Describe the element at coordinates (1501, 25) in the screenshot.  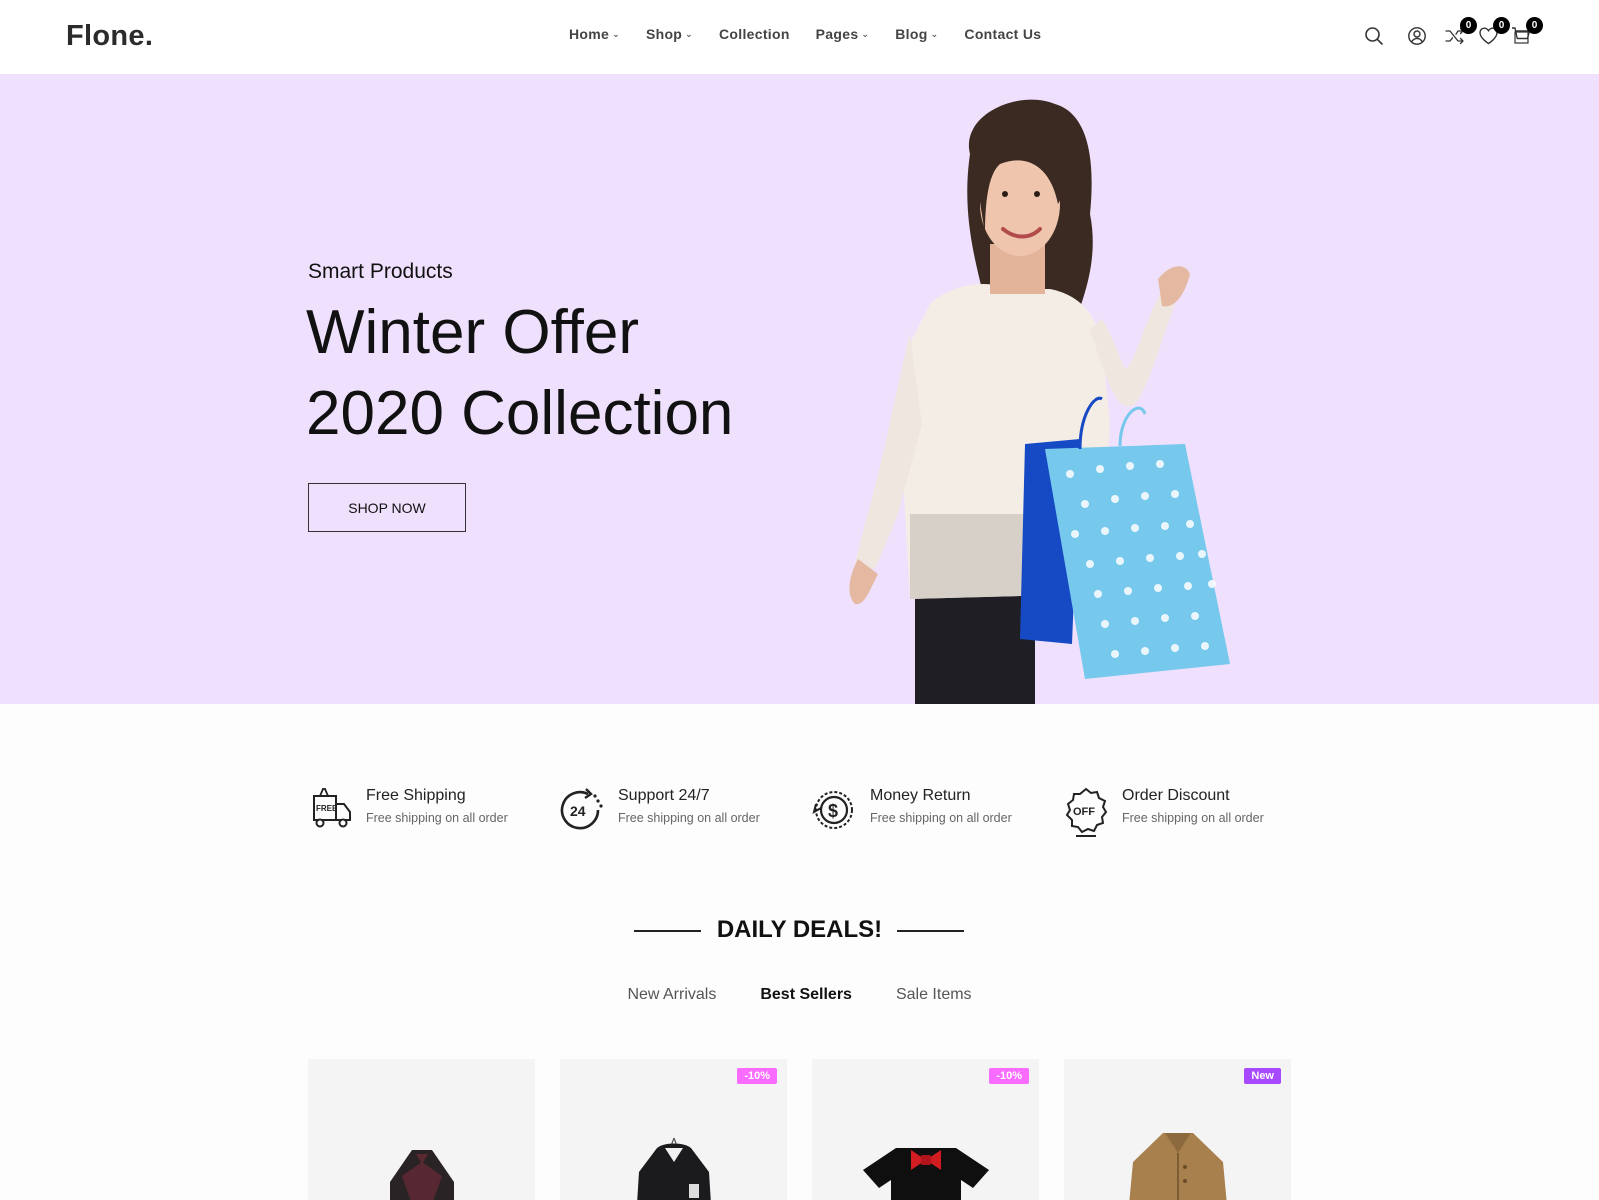
I see `wishlist-count-badge: 0` at that location.